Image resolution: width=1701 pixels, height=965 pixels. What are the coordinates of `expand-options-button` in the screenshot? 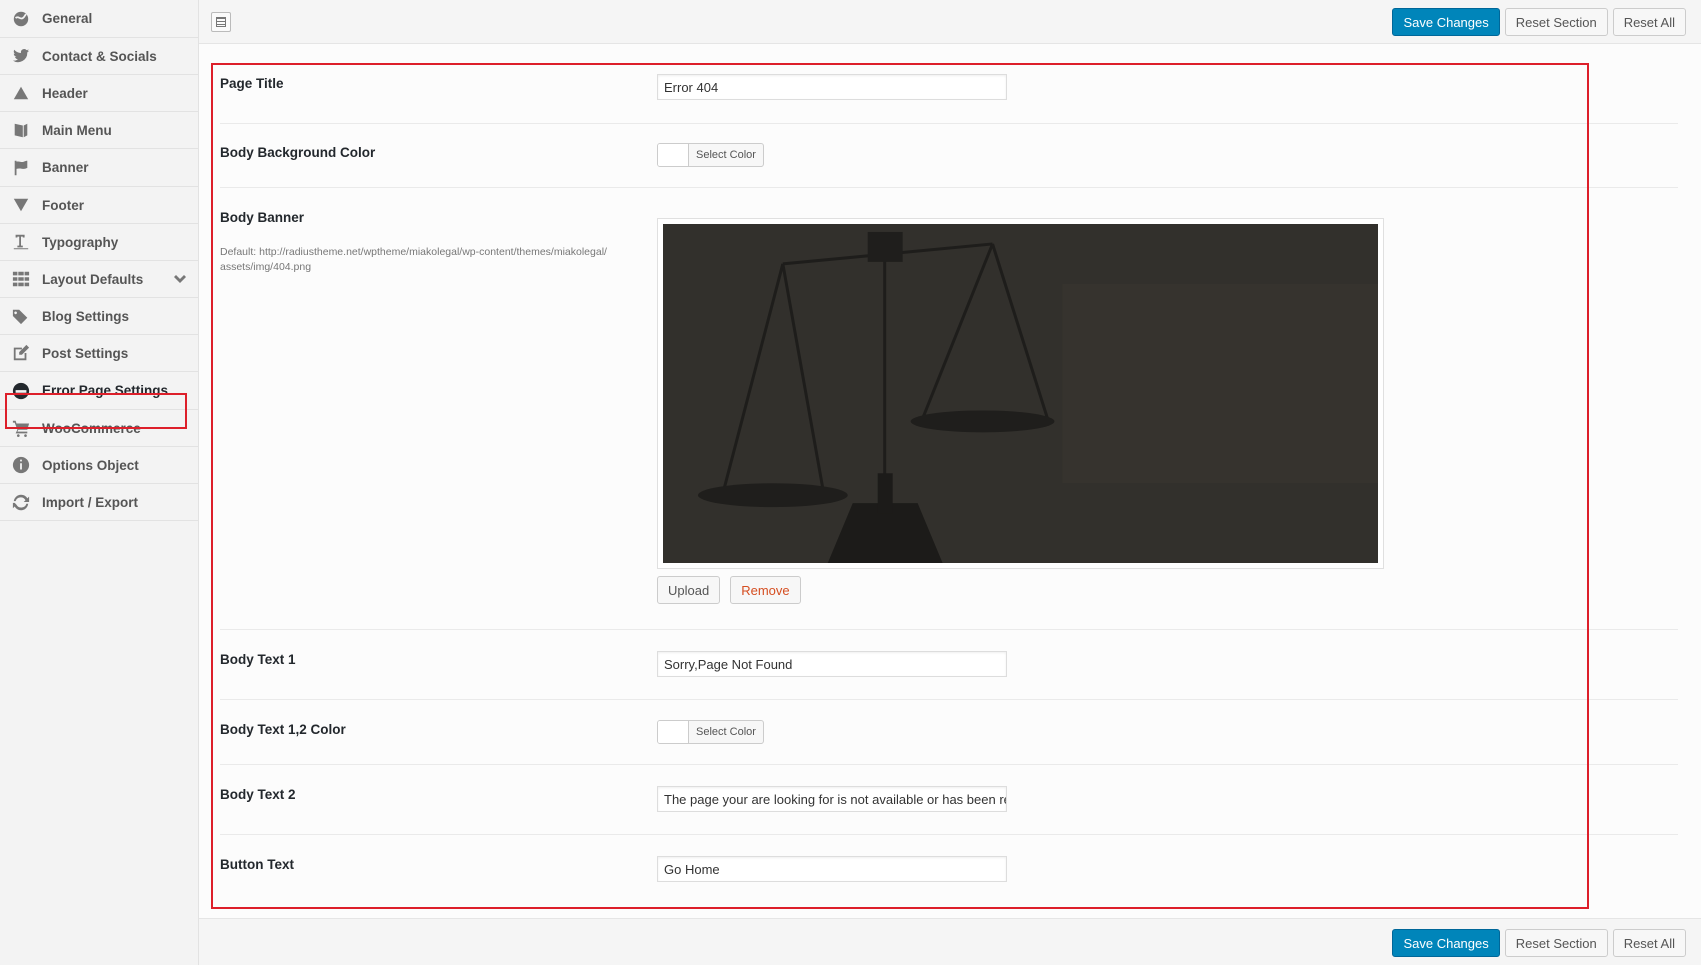 It's located at (221, 22).